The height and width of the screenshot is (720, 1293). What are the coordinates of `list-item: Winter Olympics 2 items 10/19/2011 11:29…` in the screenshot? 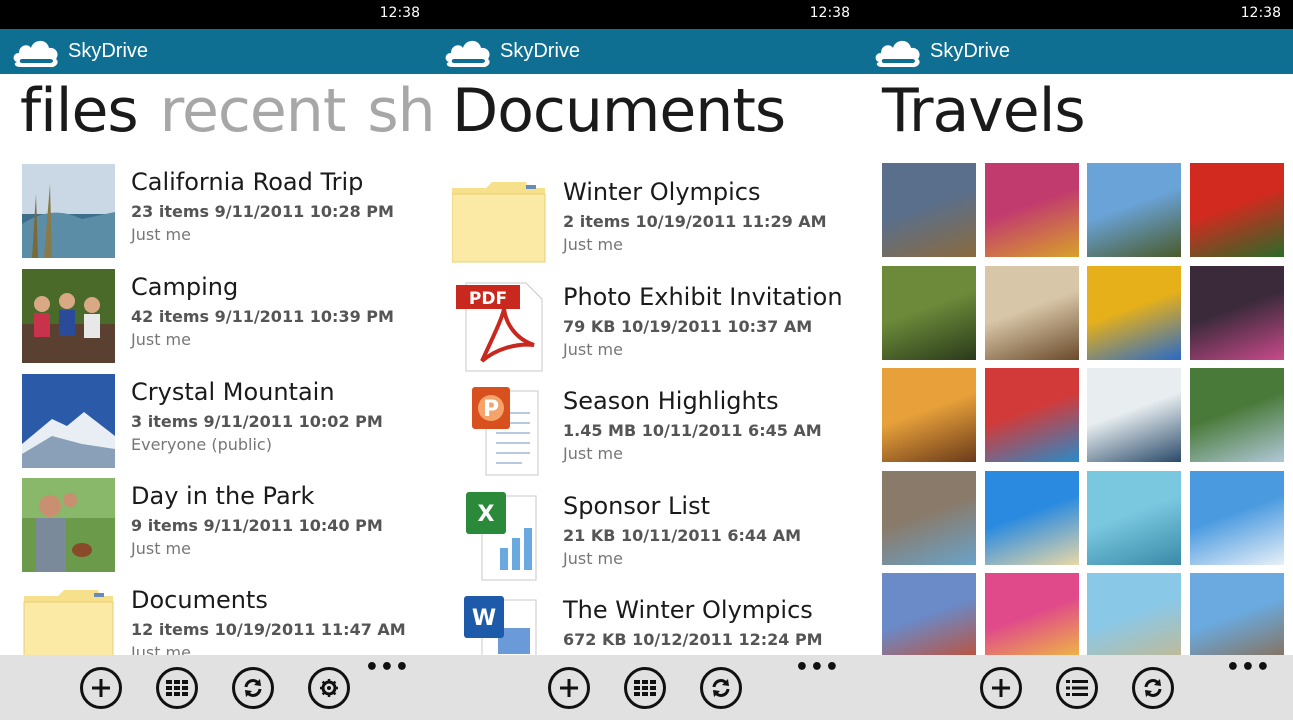 It's located at (647, 222).